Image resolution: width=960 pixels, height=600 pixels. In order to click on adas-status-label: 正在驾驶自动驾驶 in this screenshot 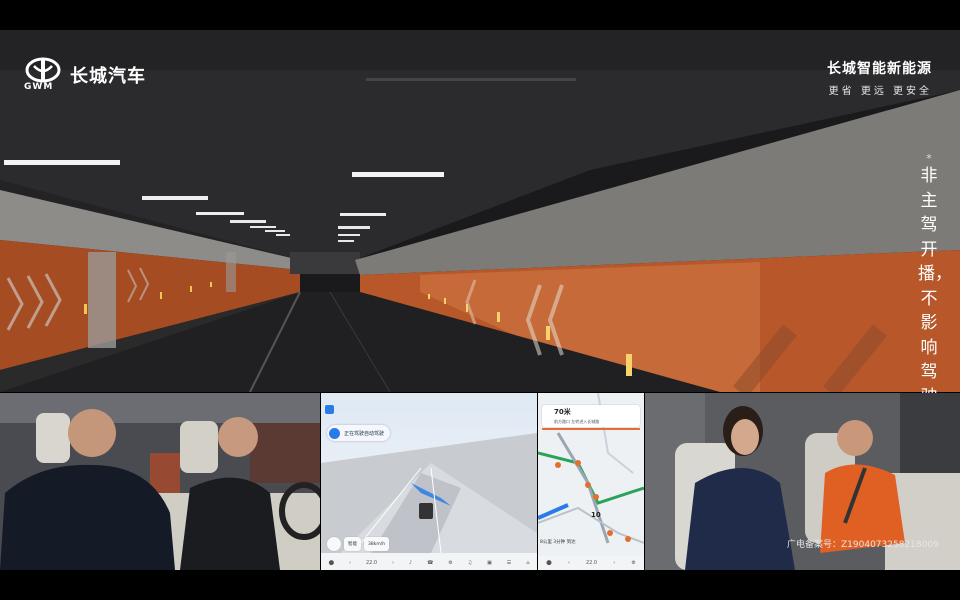, I will do `click(364, 433)`.